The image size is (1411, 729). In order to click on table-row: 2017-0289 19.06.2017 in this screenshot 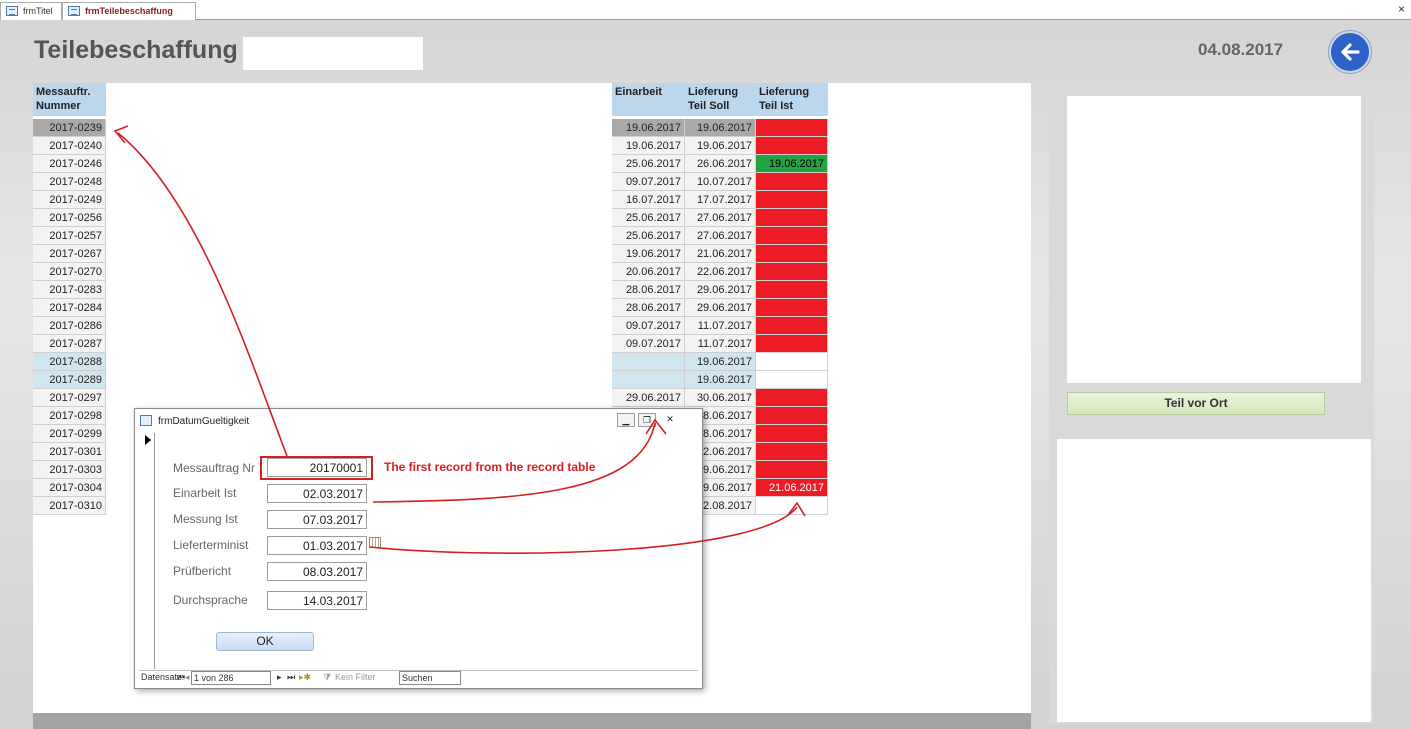, I will do `click(433, 380)`.